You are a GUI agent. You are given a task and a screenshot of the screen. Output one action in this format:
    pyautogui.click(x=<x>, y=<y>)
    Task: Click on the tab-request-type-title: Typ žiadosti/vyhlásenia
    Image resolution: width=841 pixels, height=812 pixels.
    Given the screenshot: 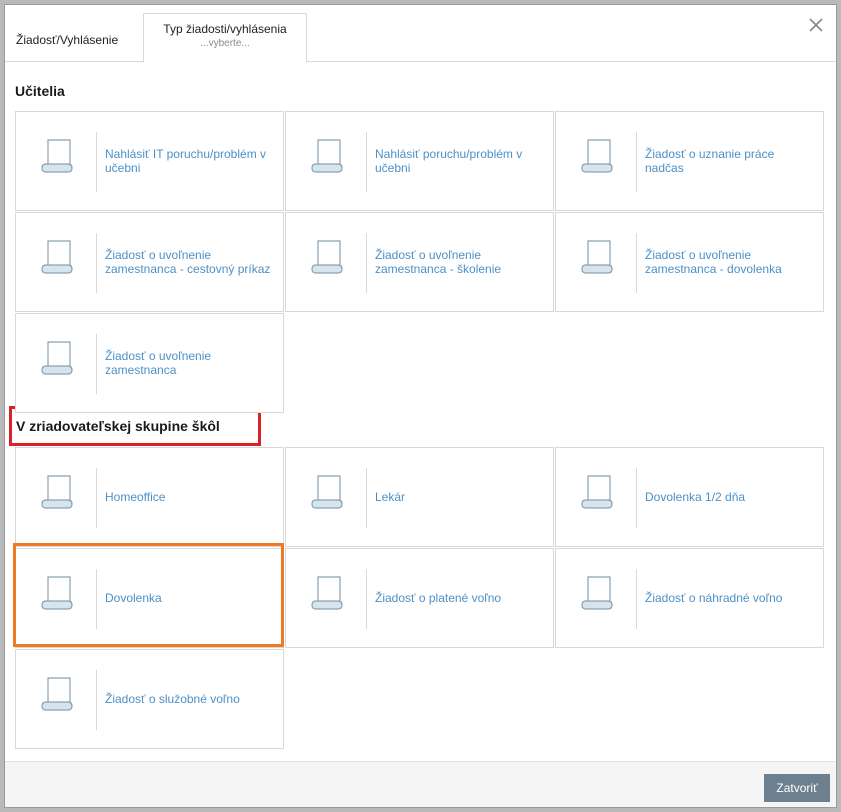 What is the action you would take?
    pyautogui.click(x=225, y=29)
    